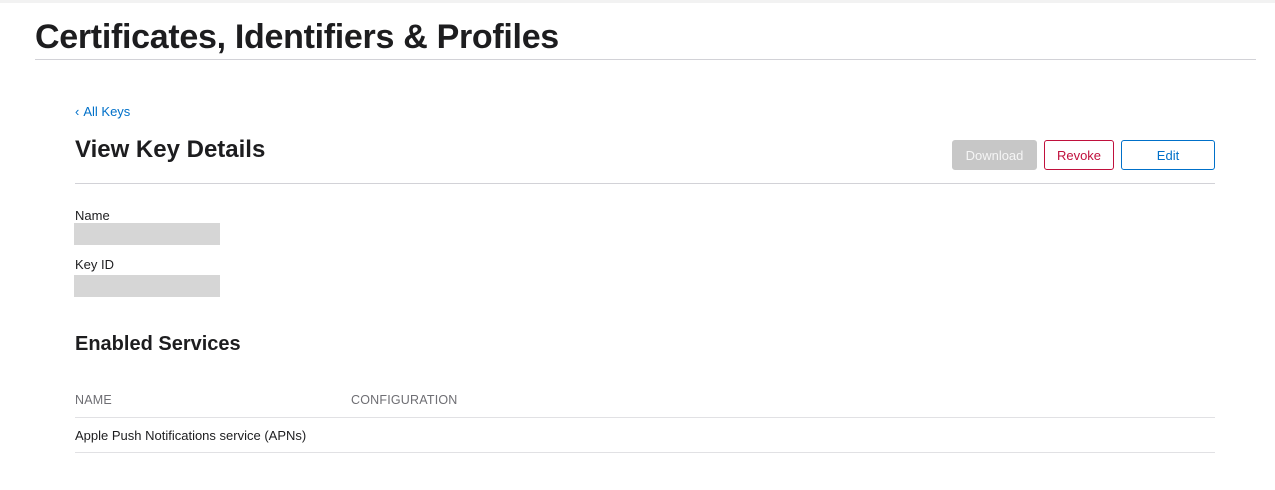  I want to click on all-keys-link: ‹ All Keys, so click(102, 111).